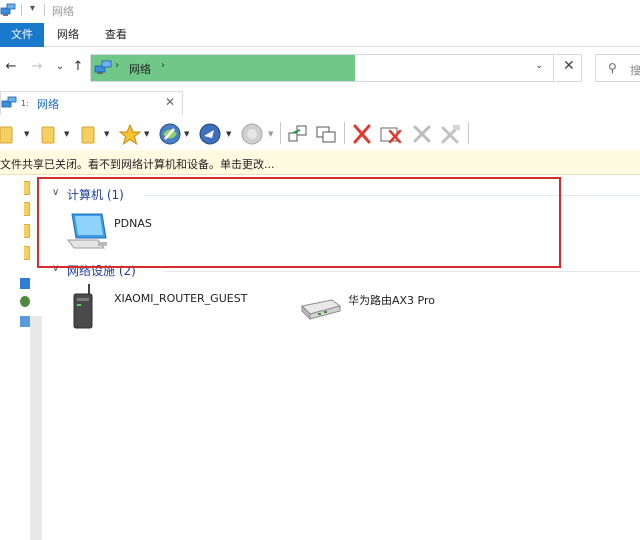 The image size is (640, 540). Describe the element at coordinates (553, 68) in the screenshot. I see `address-divider` at that location.